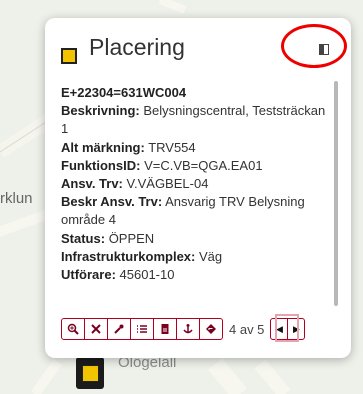 This screenshot has width=363, height=394. Describe the element at coordinates (73, 329) in the screenshot. I see `zoom-in-icon` at that location.